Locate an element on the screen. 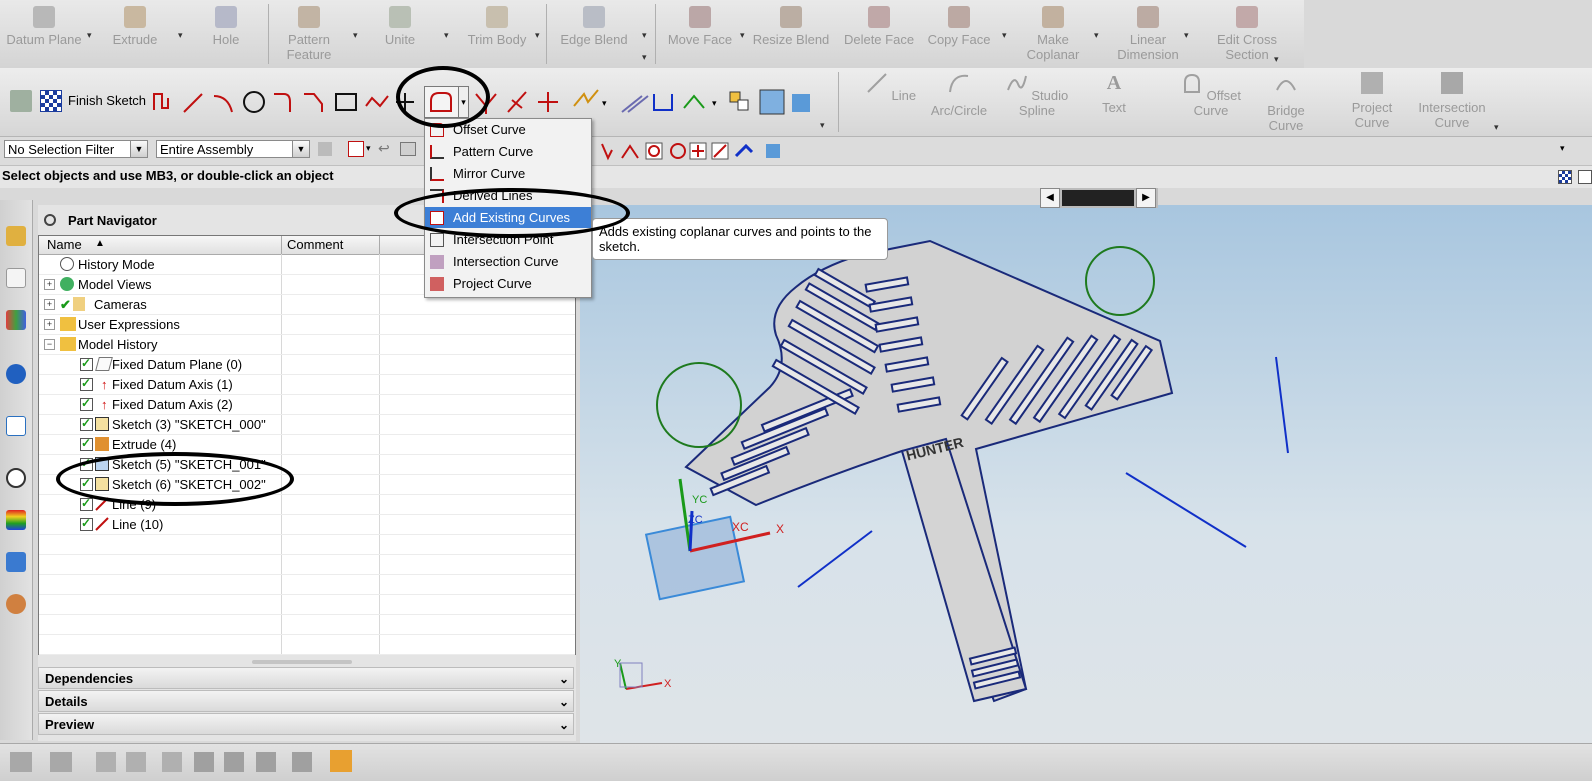  studio-spline-button: Studio Spline is located at coordinates (1037, 95).